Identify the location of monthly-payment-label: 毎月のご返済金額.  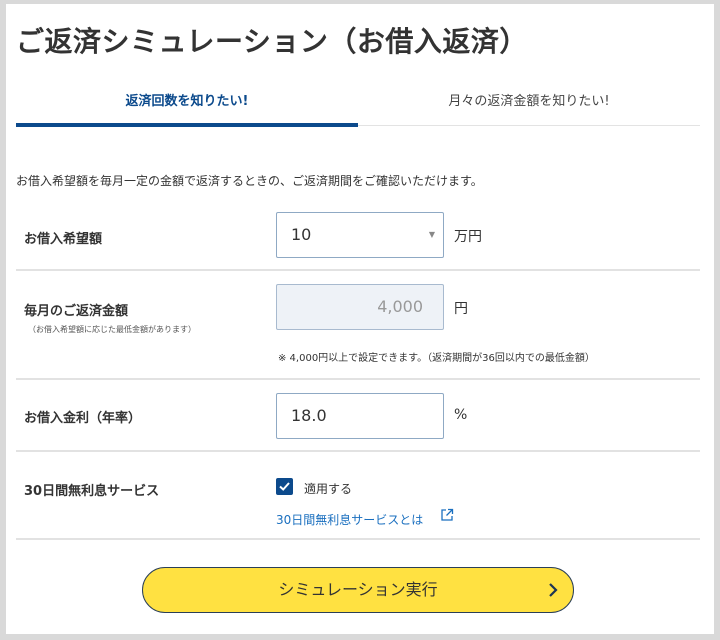
(76, 311).